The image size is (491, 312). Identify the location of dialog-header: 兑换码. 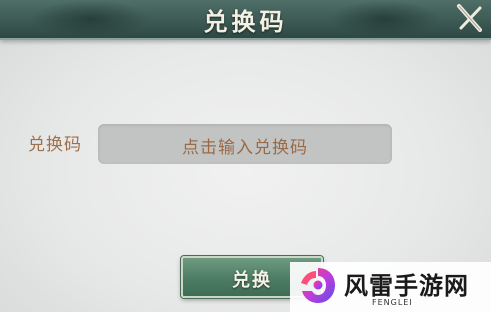
(245, 20).